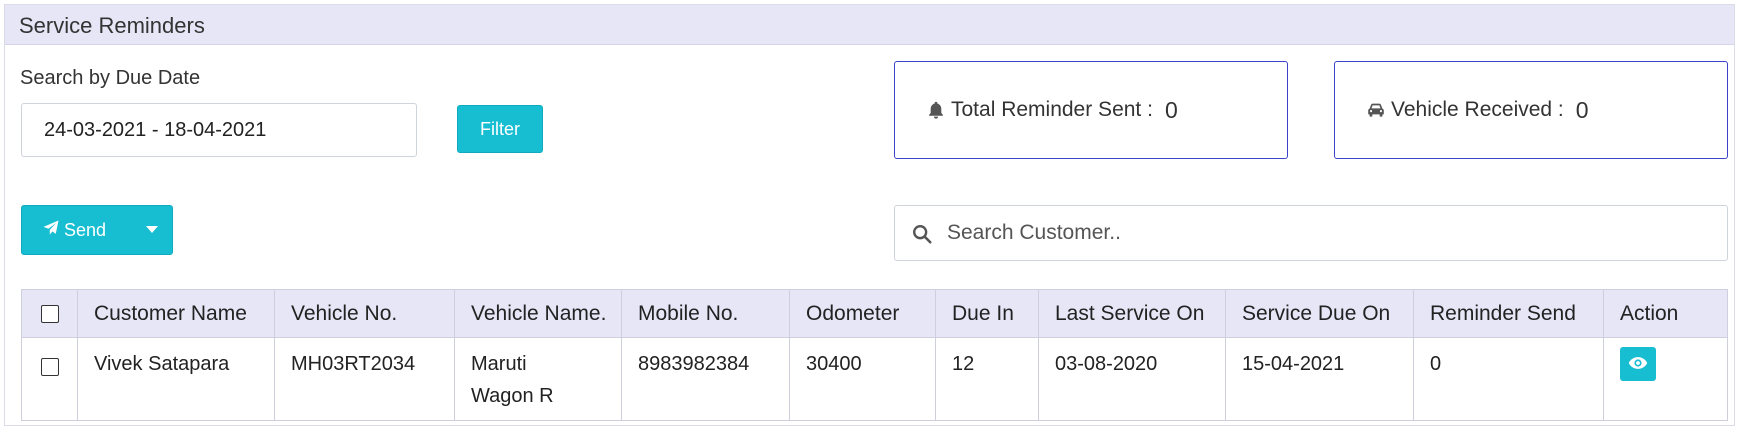 The height and width of the screenshot is (430, 1739). What do you see at coordinates (1330, 233) in the screenshot?
I see `customer-search-input` at bounding box center [1330, 233].